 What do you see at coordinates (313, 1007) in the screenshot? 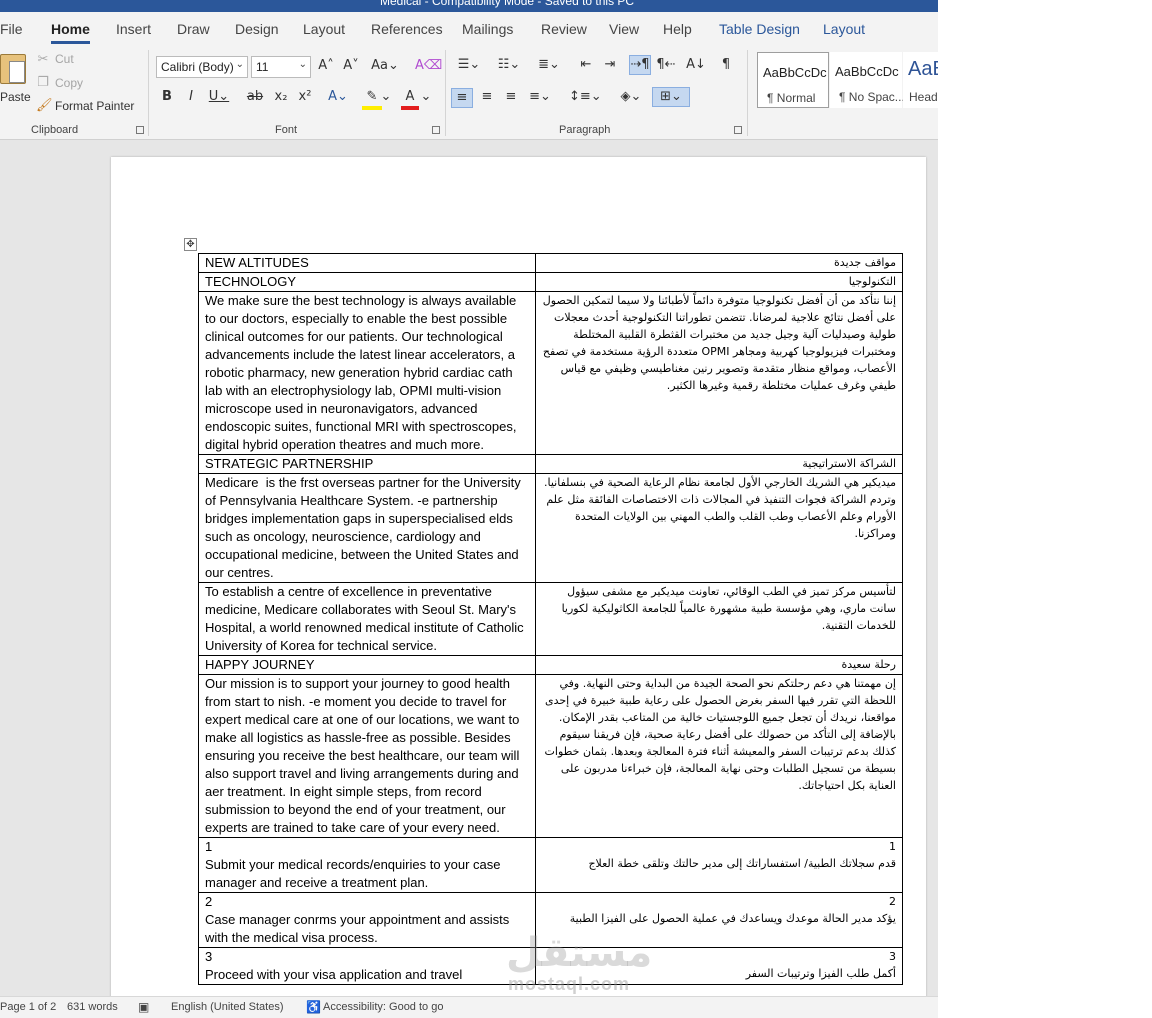
I see `accessibility-icon: ♿` at bounding box center [313, 1007].